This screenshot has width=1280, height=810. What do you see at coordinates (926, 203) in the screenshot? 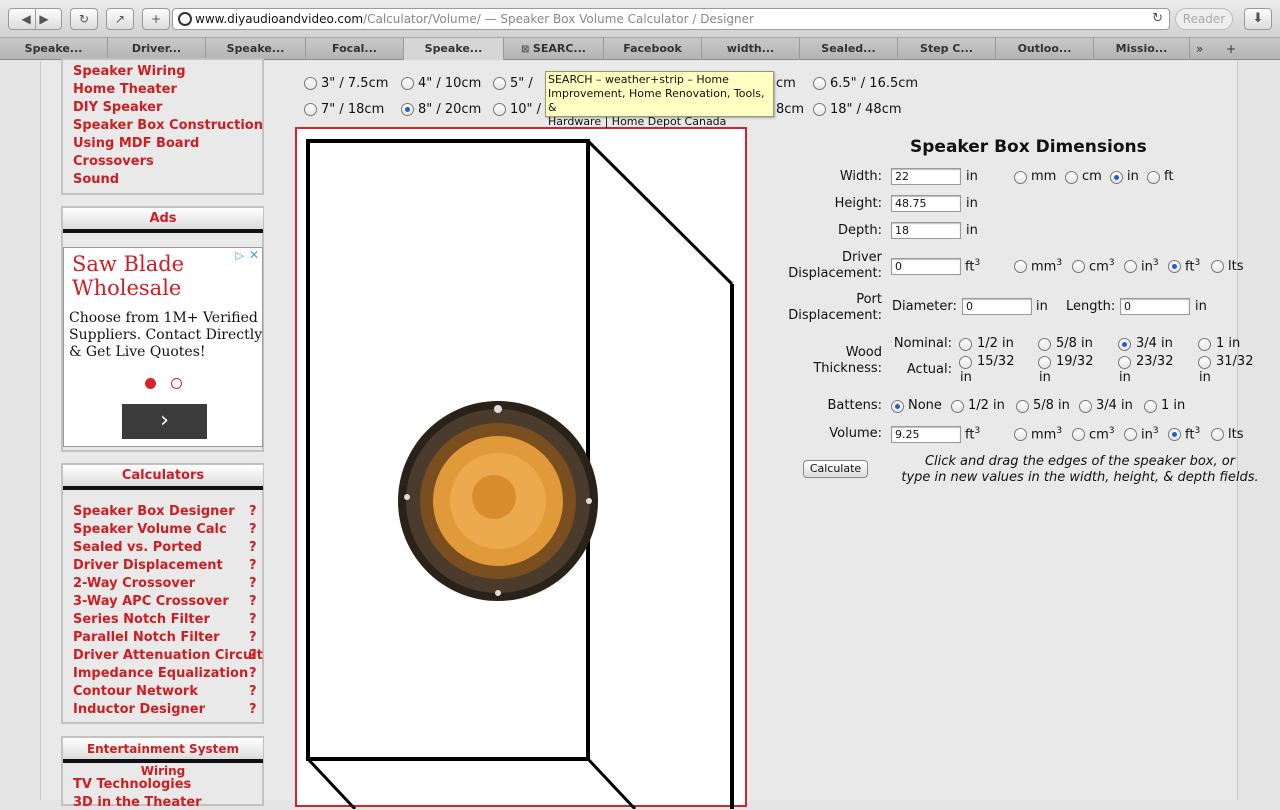
I see `height-input: 48.75` at bounding box center [926, 203].